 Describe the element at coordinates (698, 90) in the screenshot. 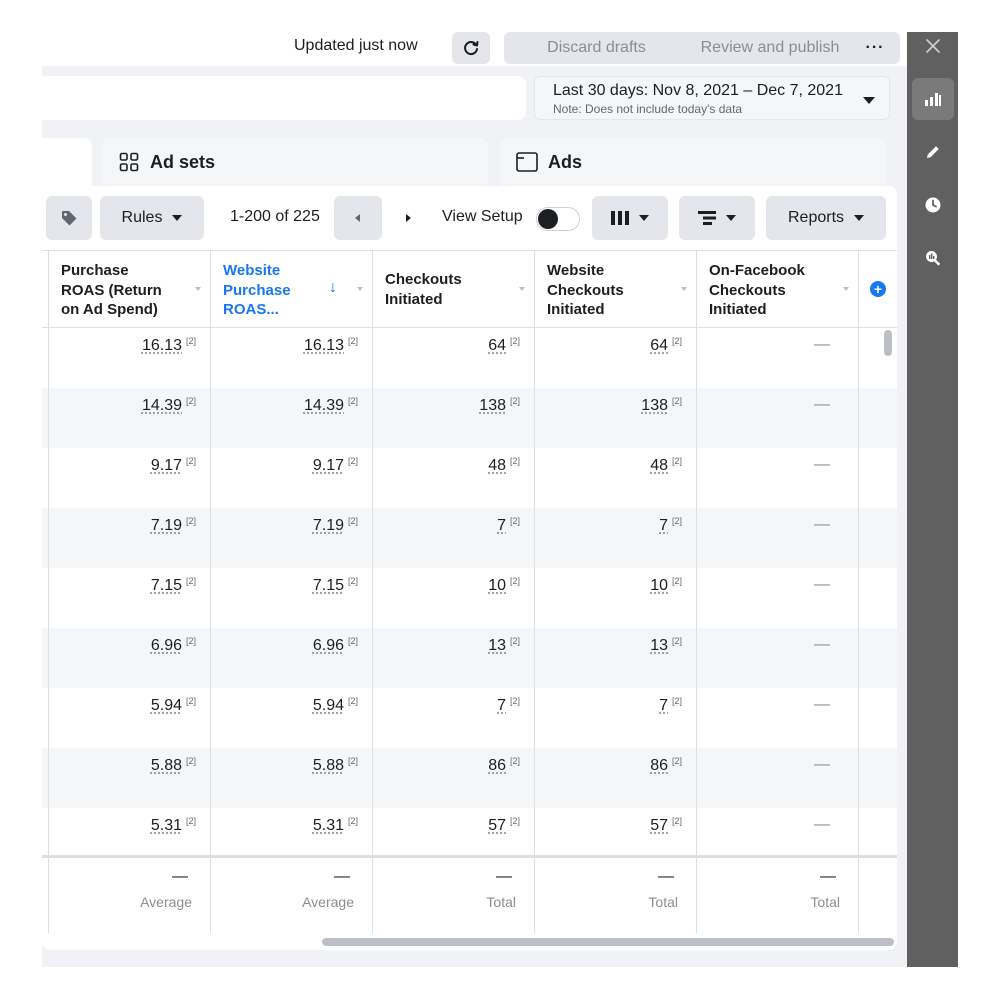

I see `date-range-label: Last 30 days: Nov 8, 2021 – Dec 7, 2021` at that location.